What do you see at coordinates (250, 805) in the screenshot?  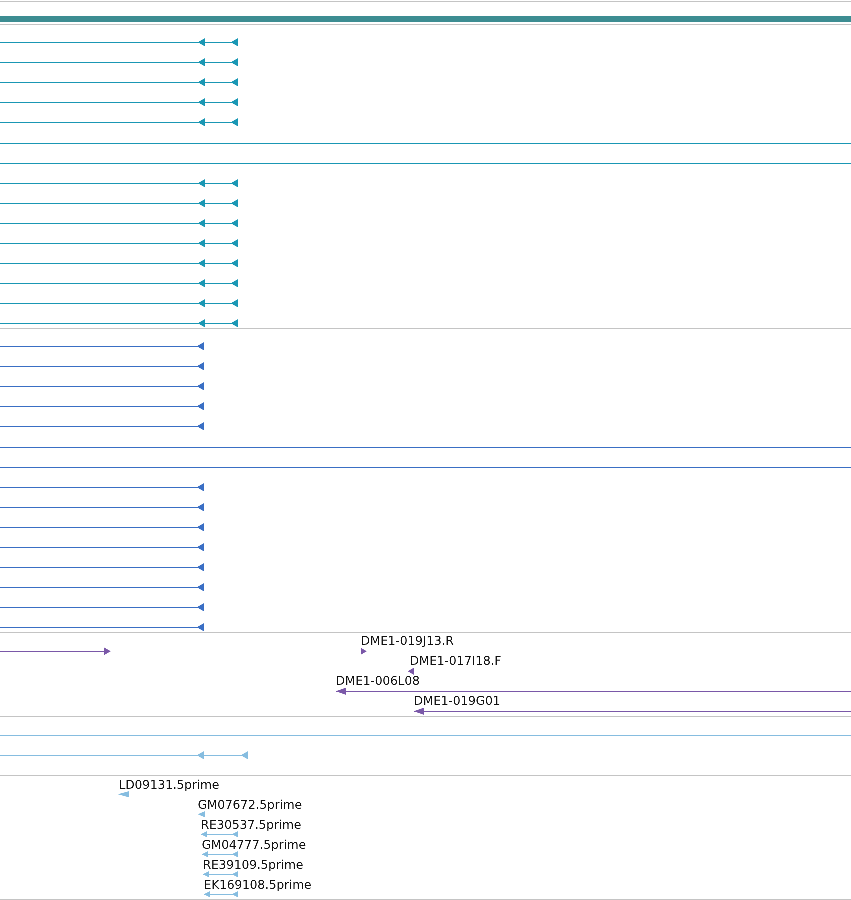 I see `est-label: GM07672.5prime` at bounding box center [250, 805].